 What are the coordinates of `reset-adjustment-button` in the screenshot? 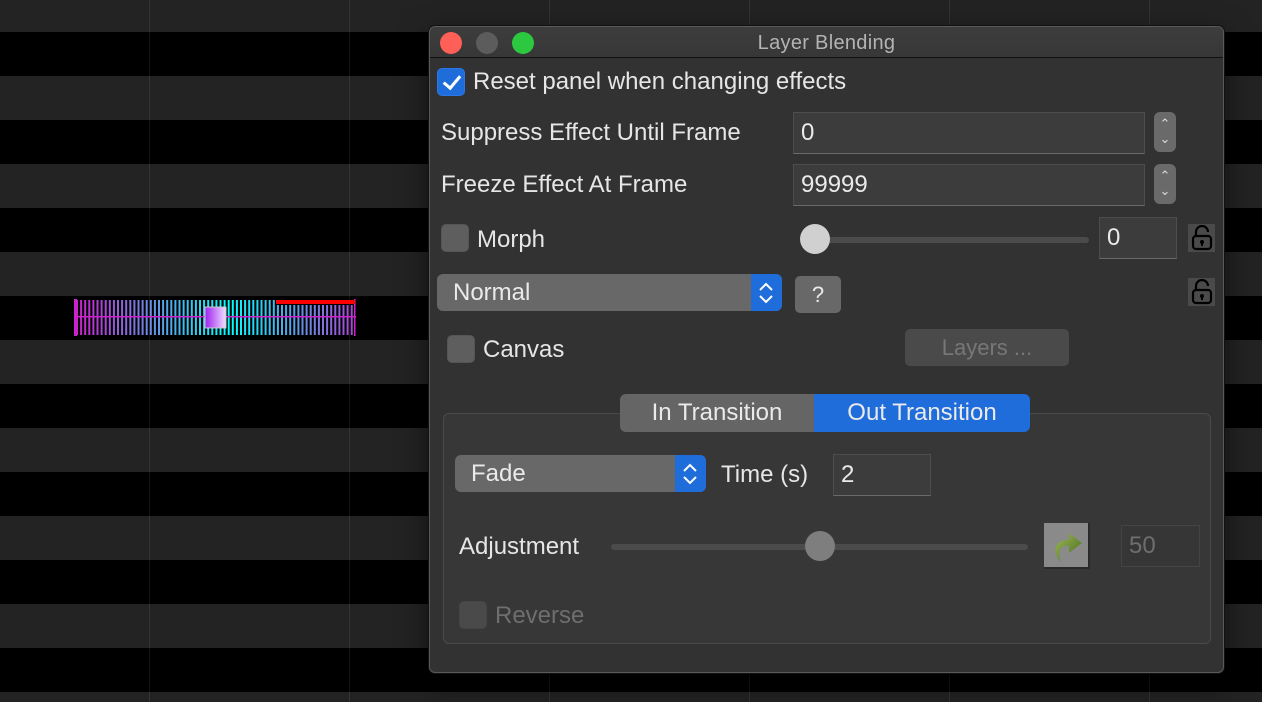 It's located at (1067, 546).